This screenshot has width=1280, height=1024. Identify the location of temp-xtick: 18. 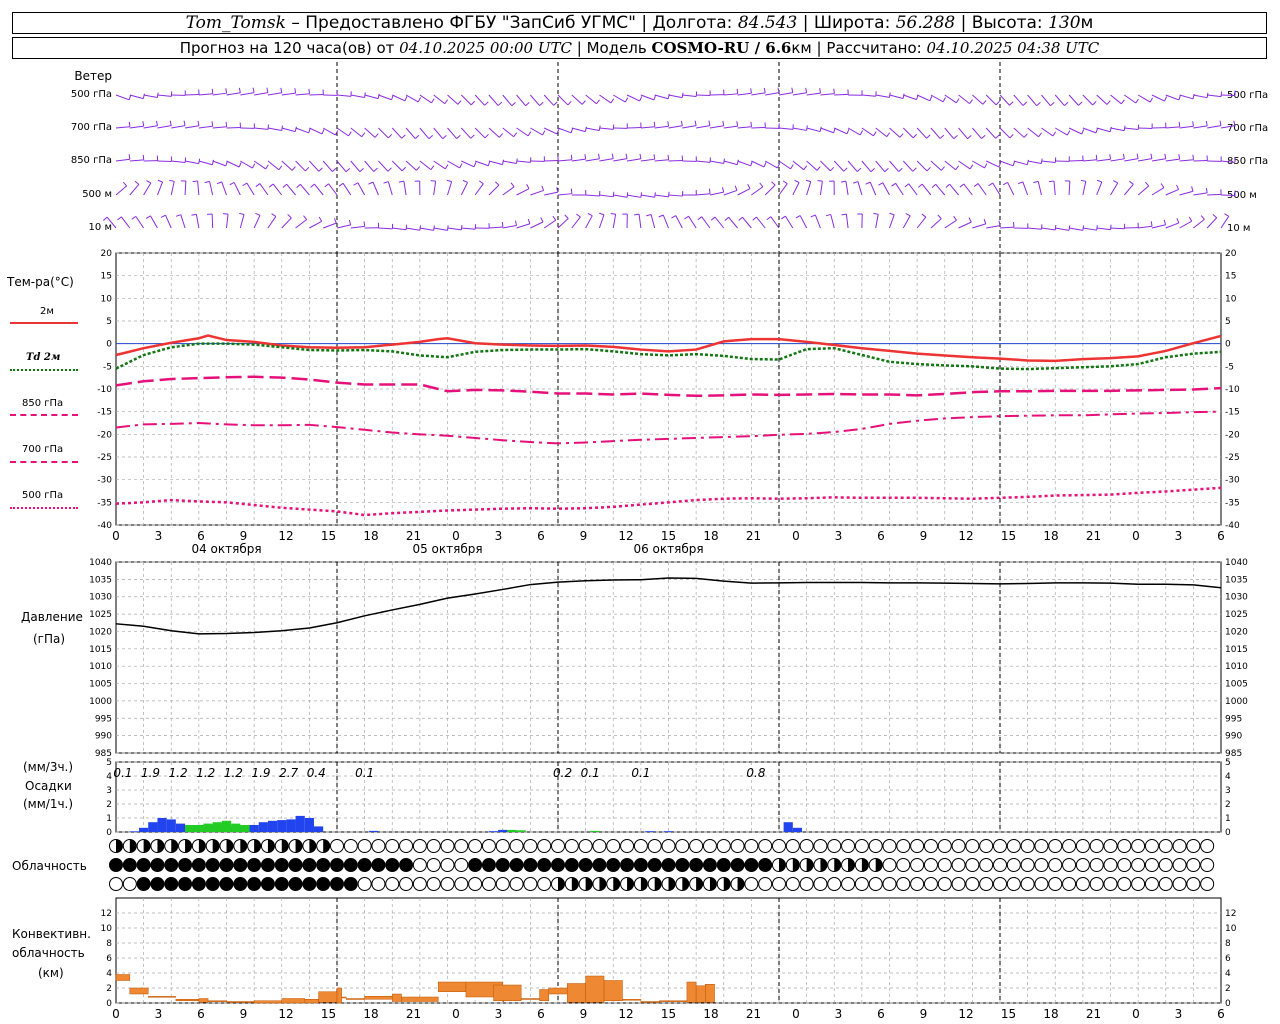
(370, 536).